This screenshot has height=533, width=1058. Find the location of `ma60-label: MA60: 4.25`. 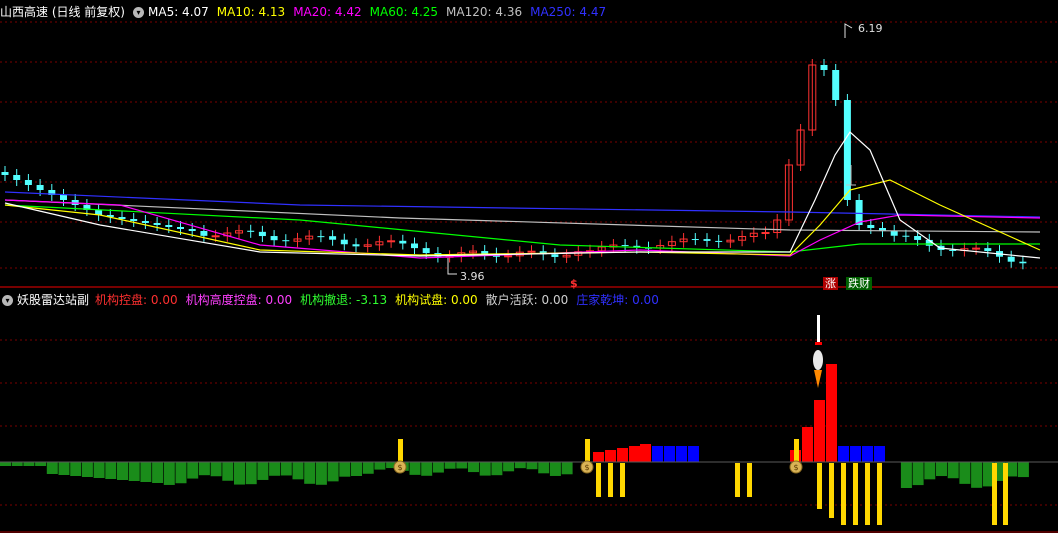

ma60-label: MA60: 4.25 is located at coordinates (404, 12).